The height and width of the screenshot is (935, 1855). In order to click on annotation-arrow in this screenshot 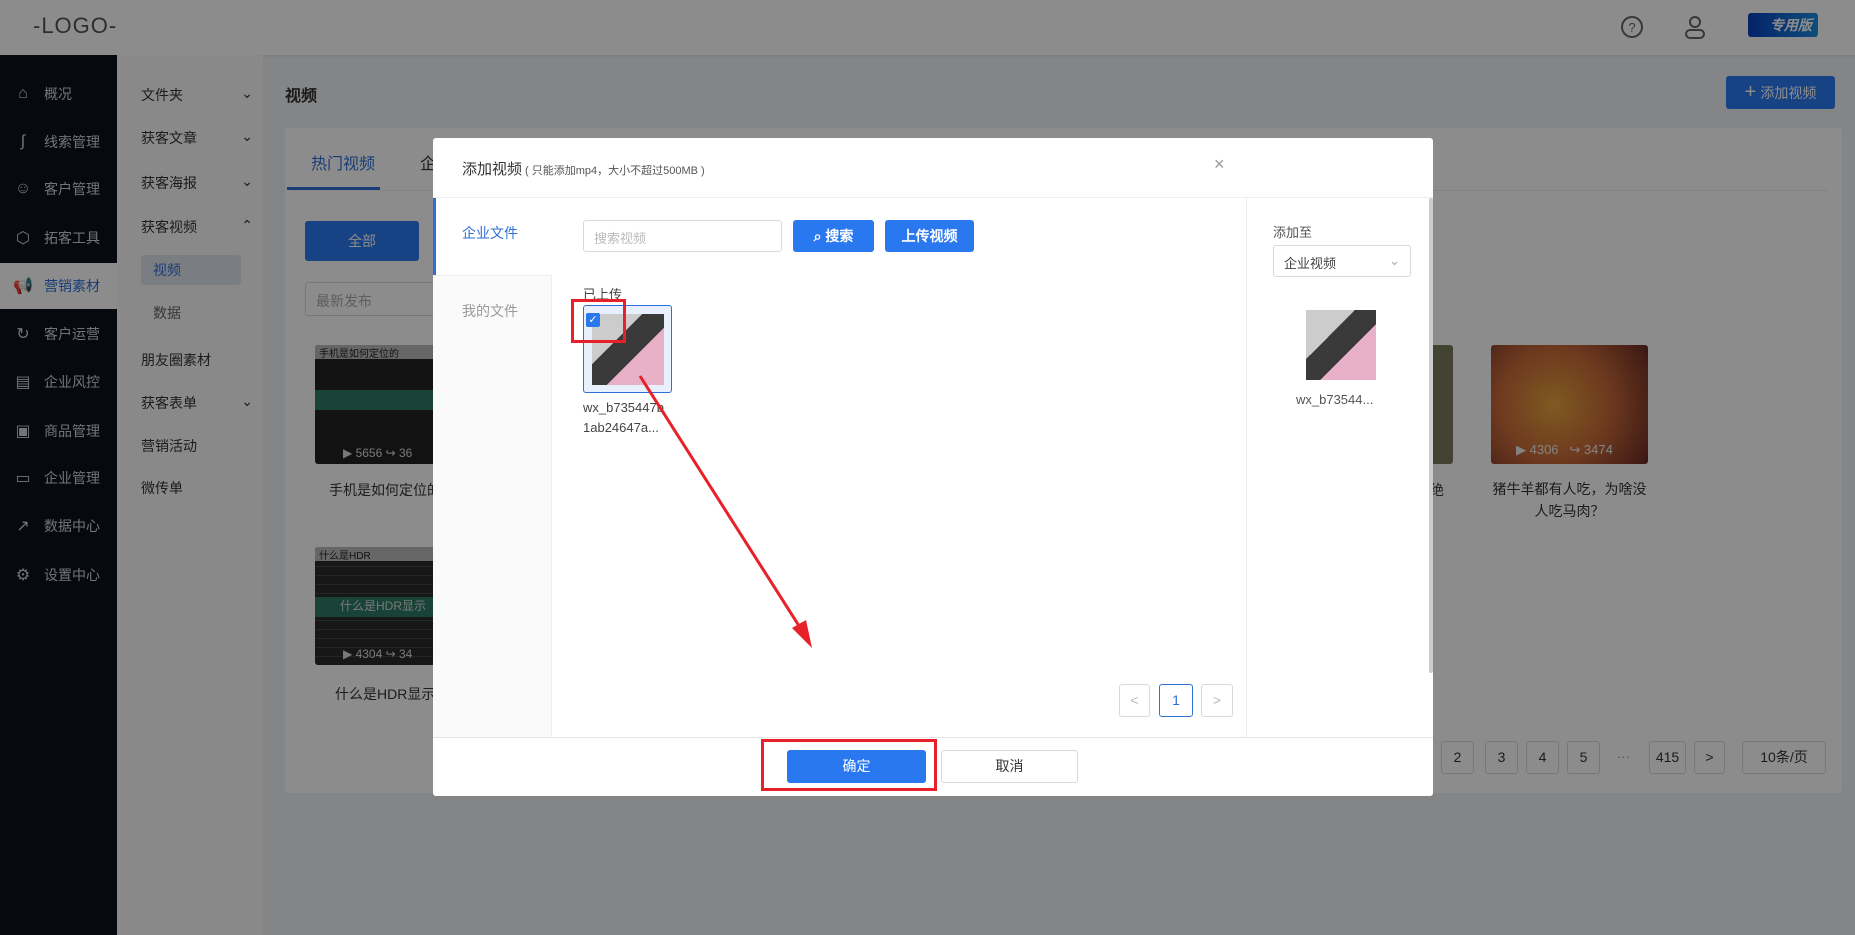, I will do `click(725, 511)`.